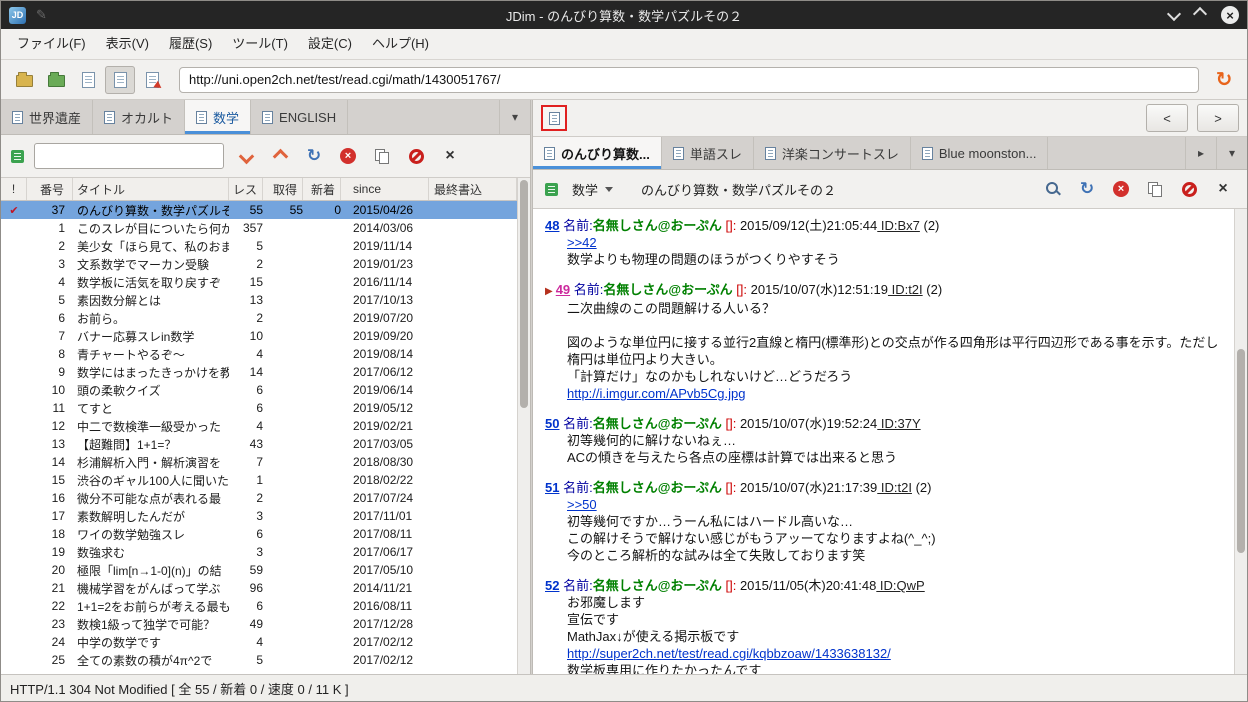 The width and height of the screenshot is (1248, 702). What do you see at coordinates (259, 480) in the screenshot?
I see `thread-row: 15 渋谷のギャル100人に聞いた 1 2018/02/22` at bounding box center [259, 480].